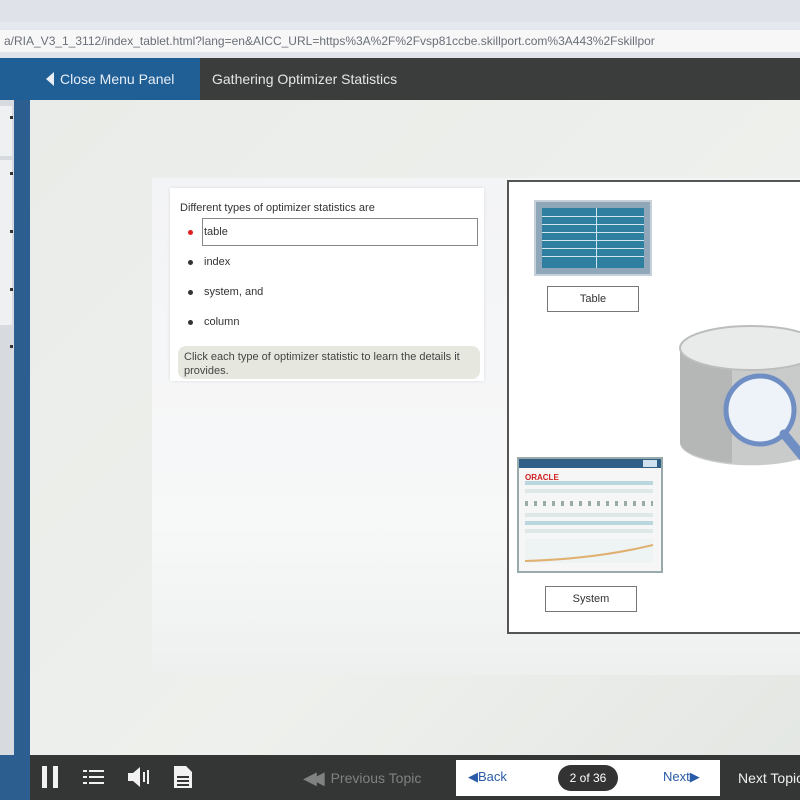 This screenshot has width=800, height=800. I want to click on list-item-table: table, so click(331, 232).